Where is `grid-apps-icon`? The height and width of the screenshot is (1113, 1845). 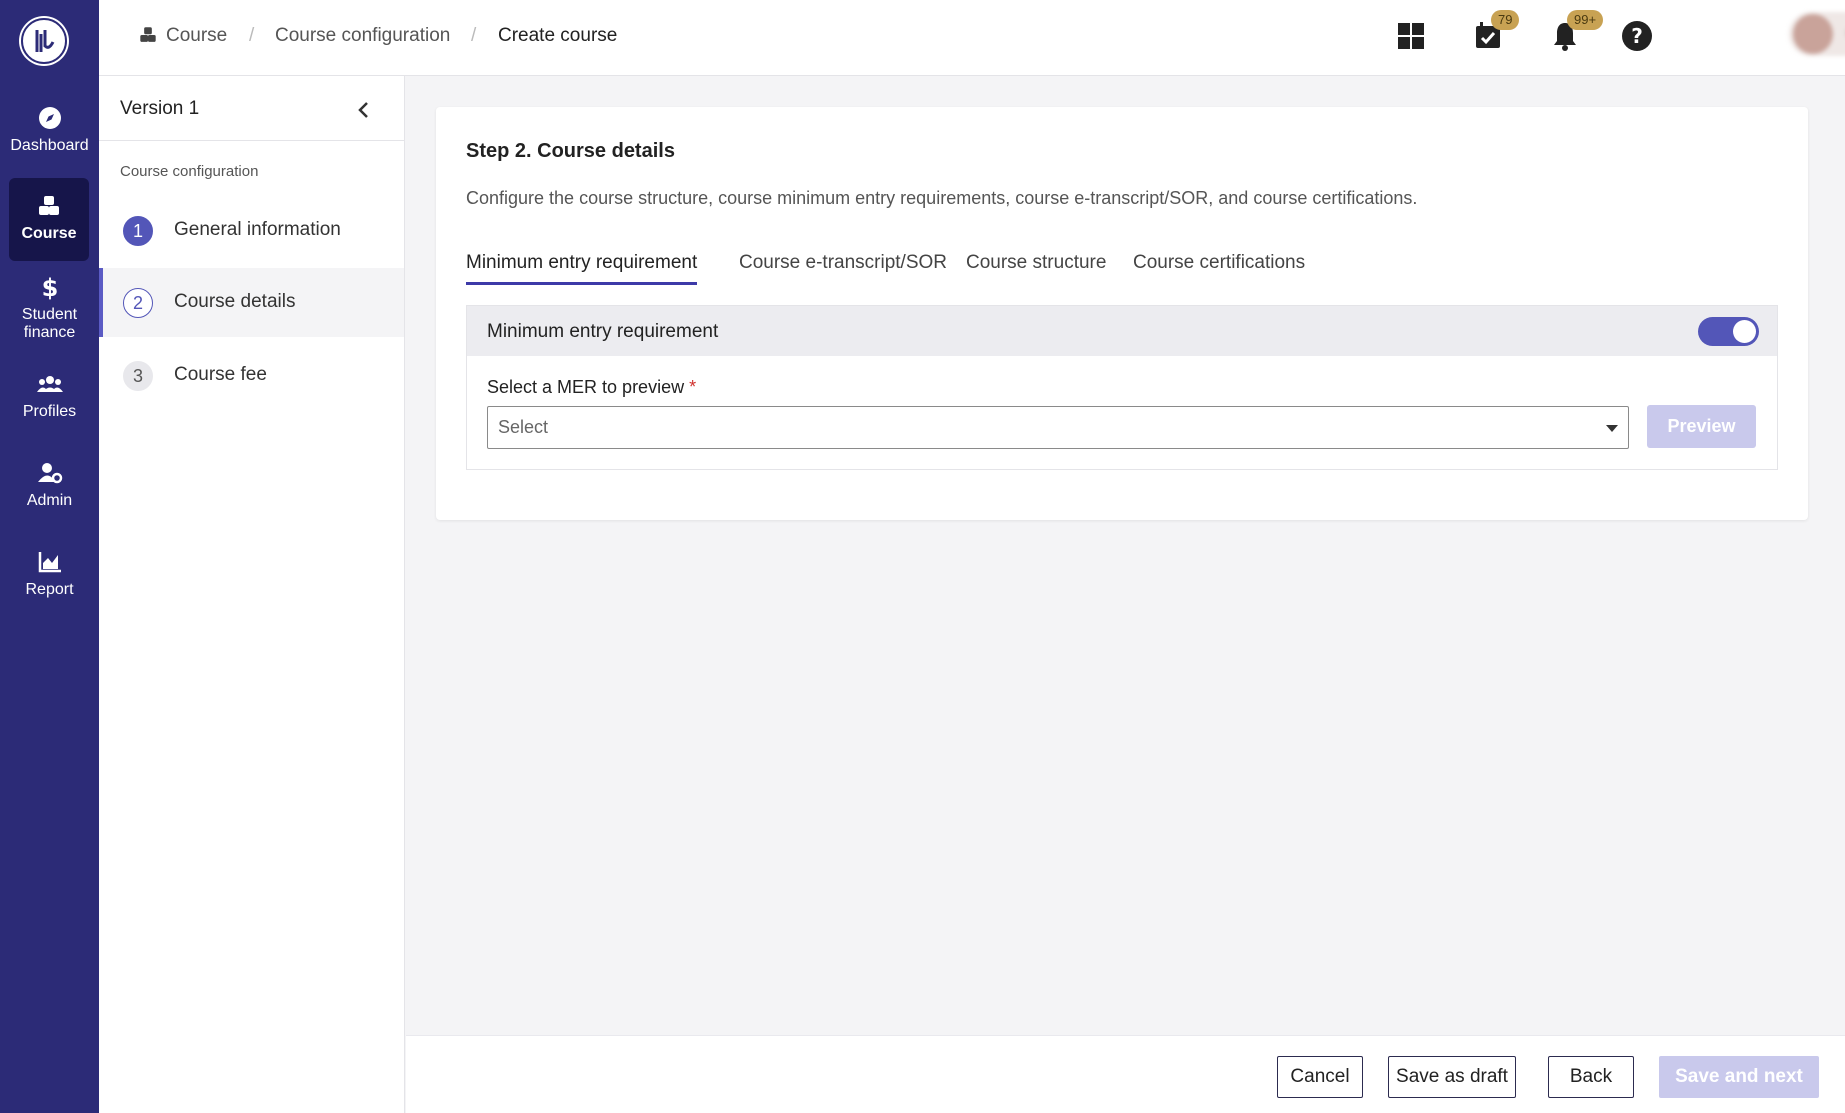
grid-apps-icon is located at coordinates (1411, 36).